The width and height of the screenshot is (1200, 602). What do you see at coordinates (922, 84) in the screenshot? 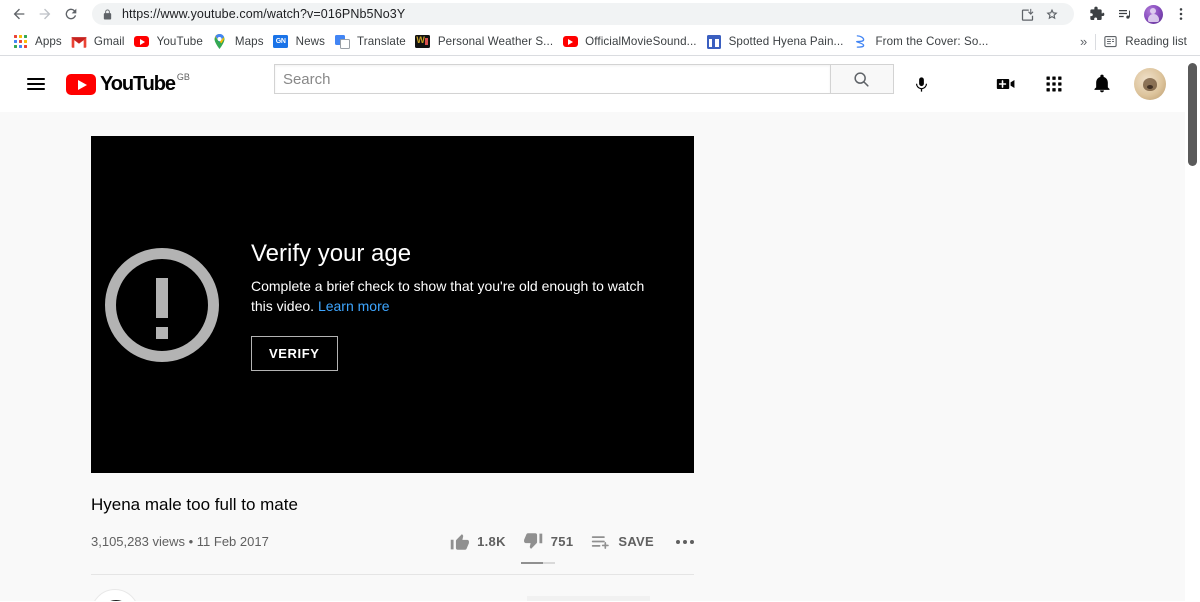
I see `voice-search-button` at bounding box center [922, 84].